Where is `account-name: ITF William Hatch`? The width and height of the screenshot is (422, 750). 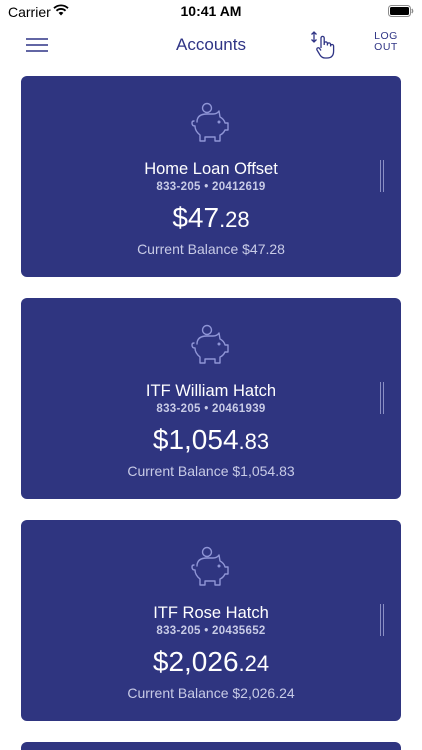
account-name: ITF William Hatch is located at coordinates (211, 391).